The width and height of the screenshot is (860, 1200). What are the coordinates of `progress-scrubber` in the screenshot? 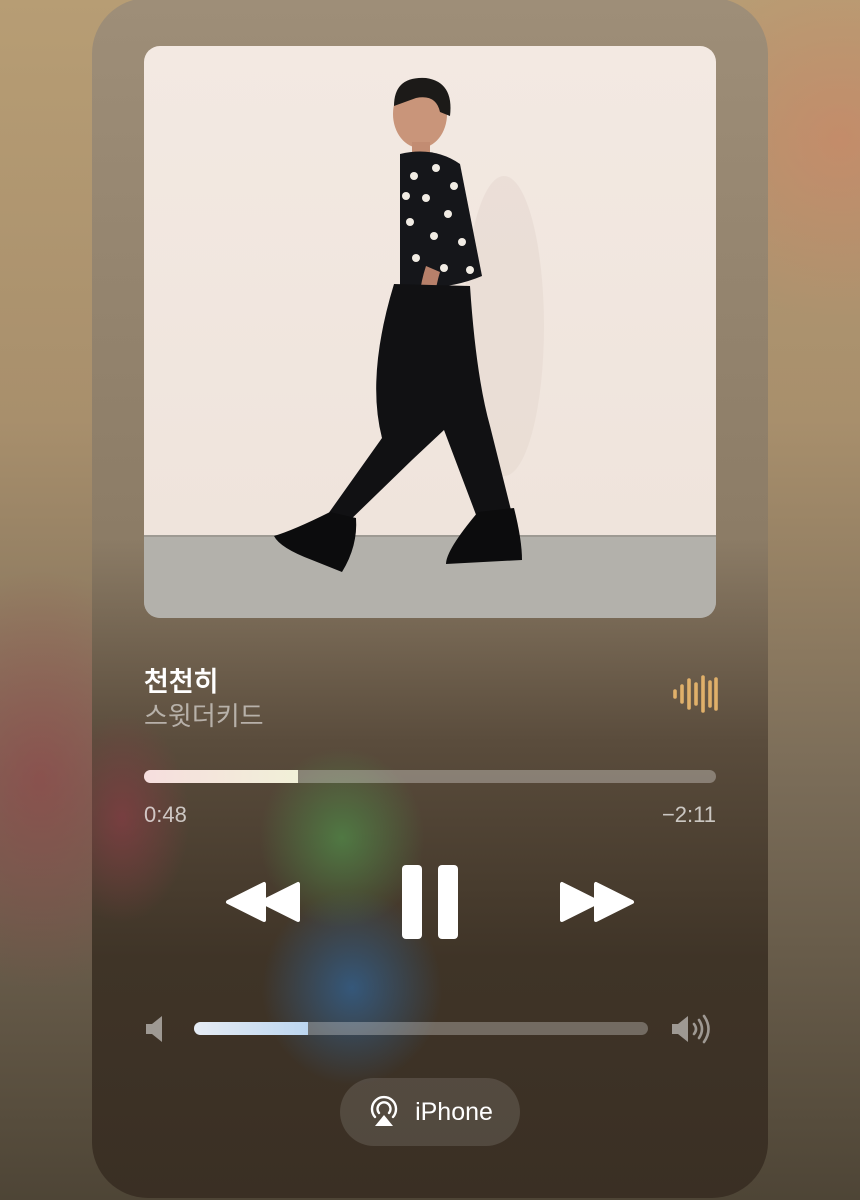 It's located at (430, 776).